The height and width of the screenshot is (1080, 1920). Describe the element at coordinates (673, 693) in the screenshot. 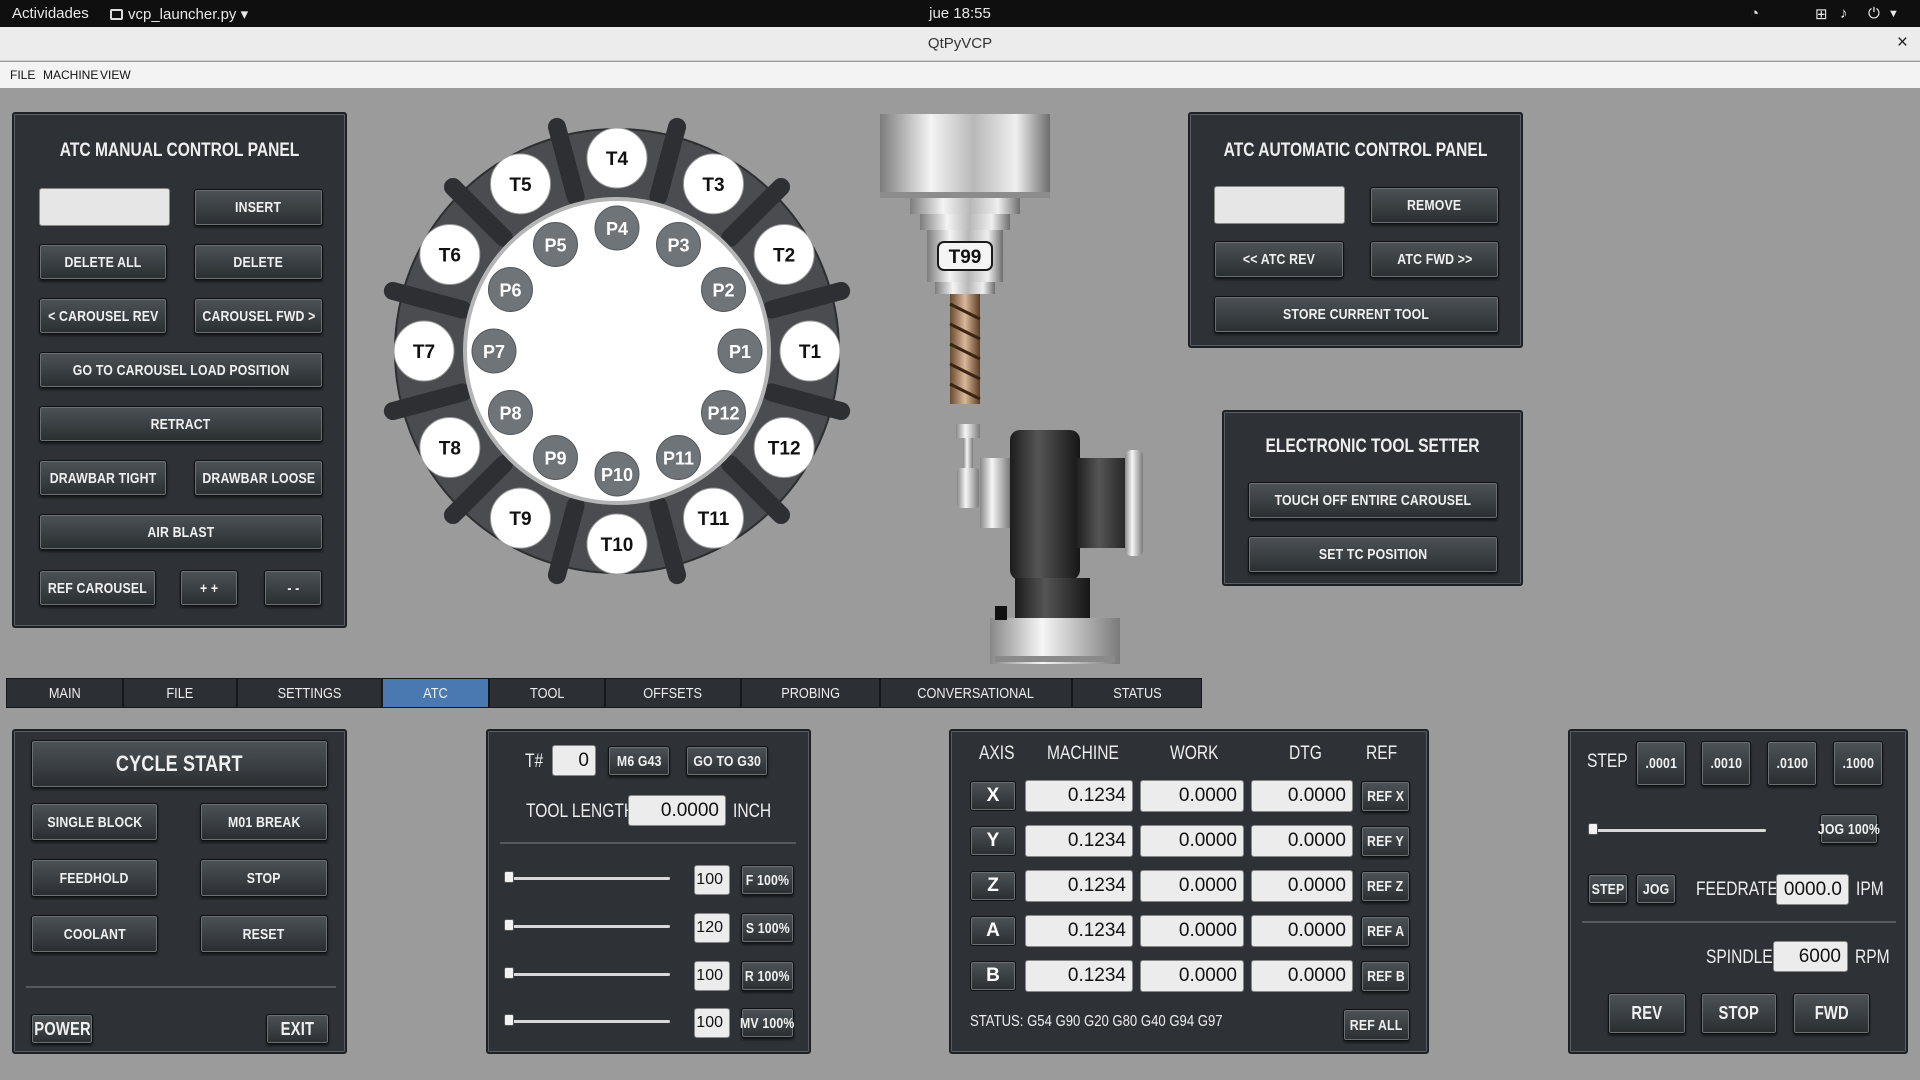

I see `tab-offsets: OFFSETS` at that location.